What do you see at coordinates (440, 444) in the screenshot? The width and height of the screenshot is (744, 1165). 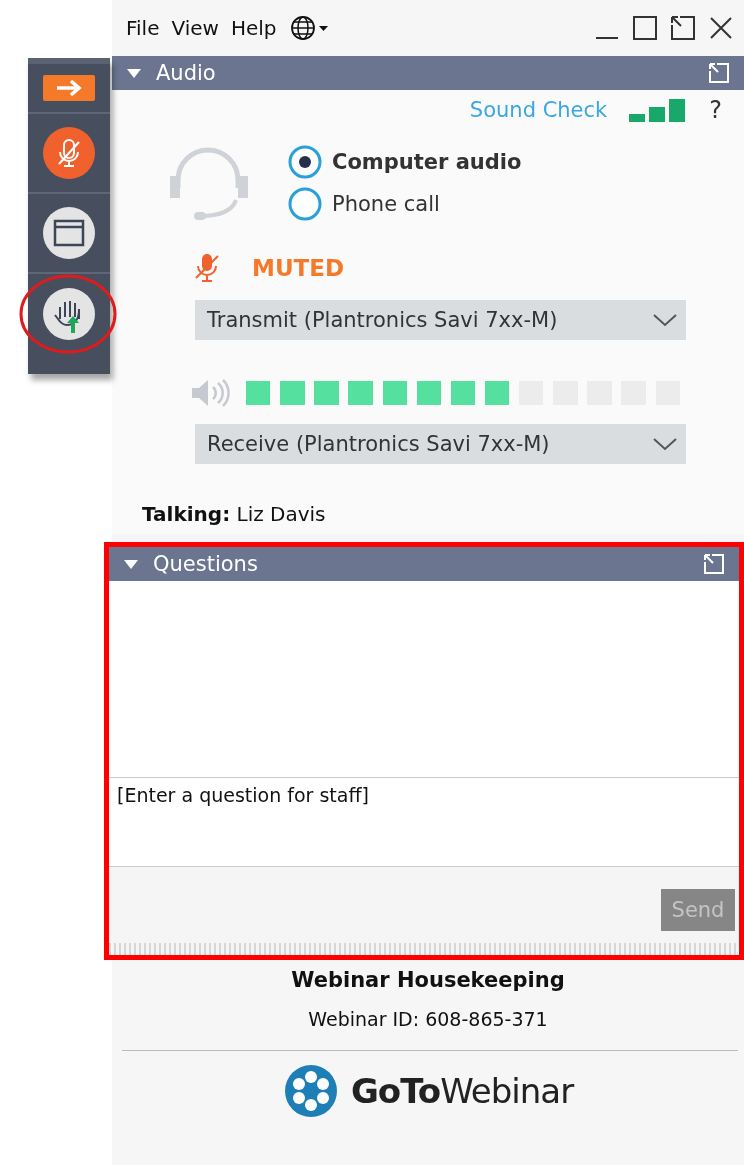 I see `receive-dropdown: Receive (Plantronics Savi 7xx-M)` at bounding box center [440, 444].